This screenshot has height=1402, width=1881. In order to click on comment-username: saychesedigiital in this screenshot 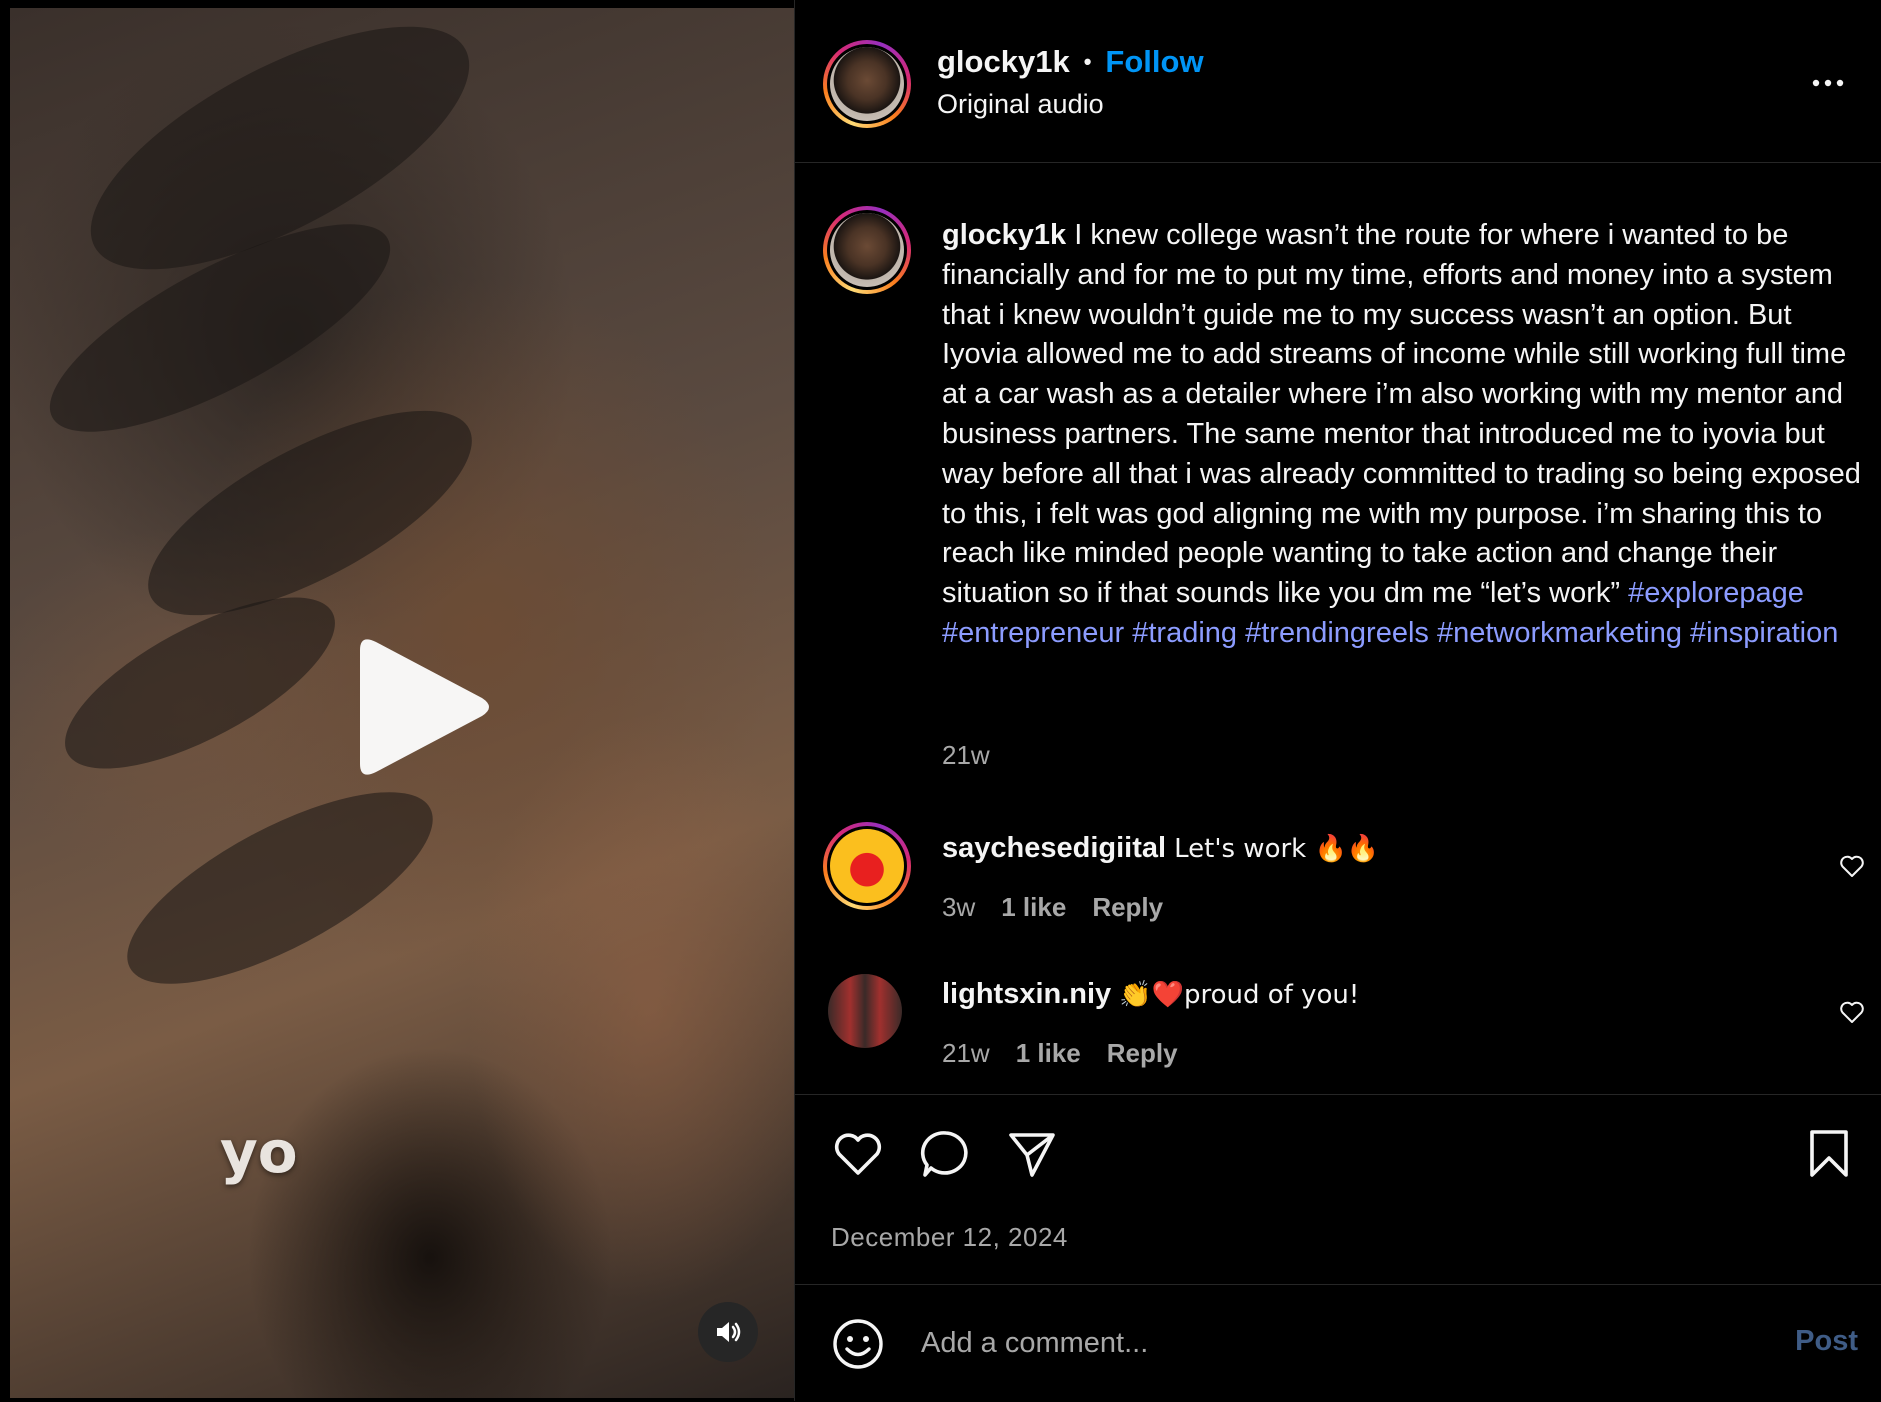, I will do `click(1054, 848)`.